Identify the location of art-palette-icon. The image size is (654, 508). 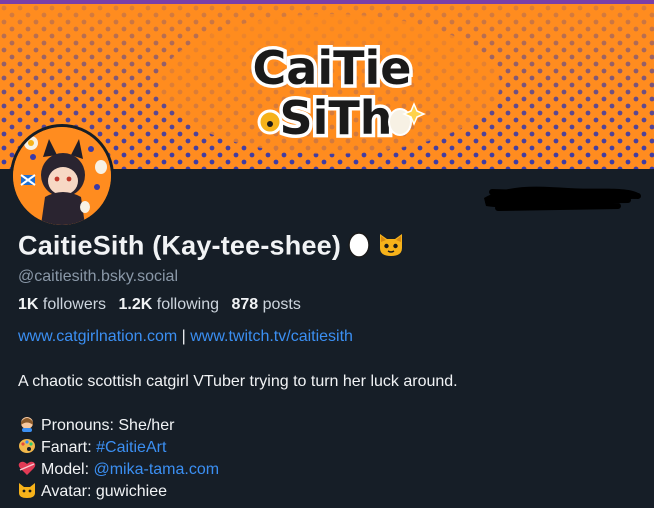
(27, 446).